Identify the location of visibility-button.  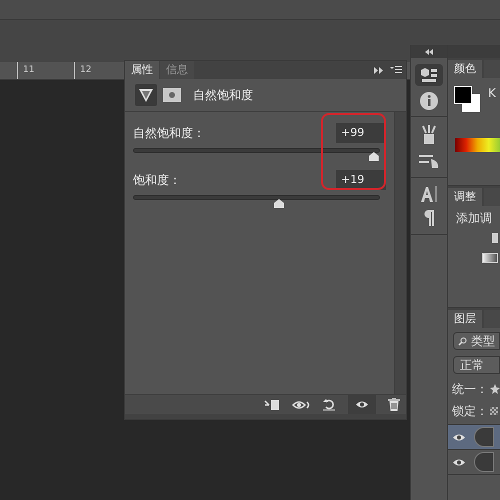
(362, 404).